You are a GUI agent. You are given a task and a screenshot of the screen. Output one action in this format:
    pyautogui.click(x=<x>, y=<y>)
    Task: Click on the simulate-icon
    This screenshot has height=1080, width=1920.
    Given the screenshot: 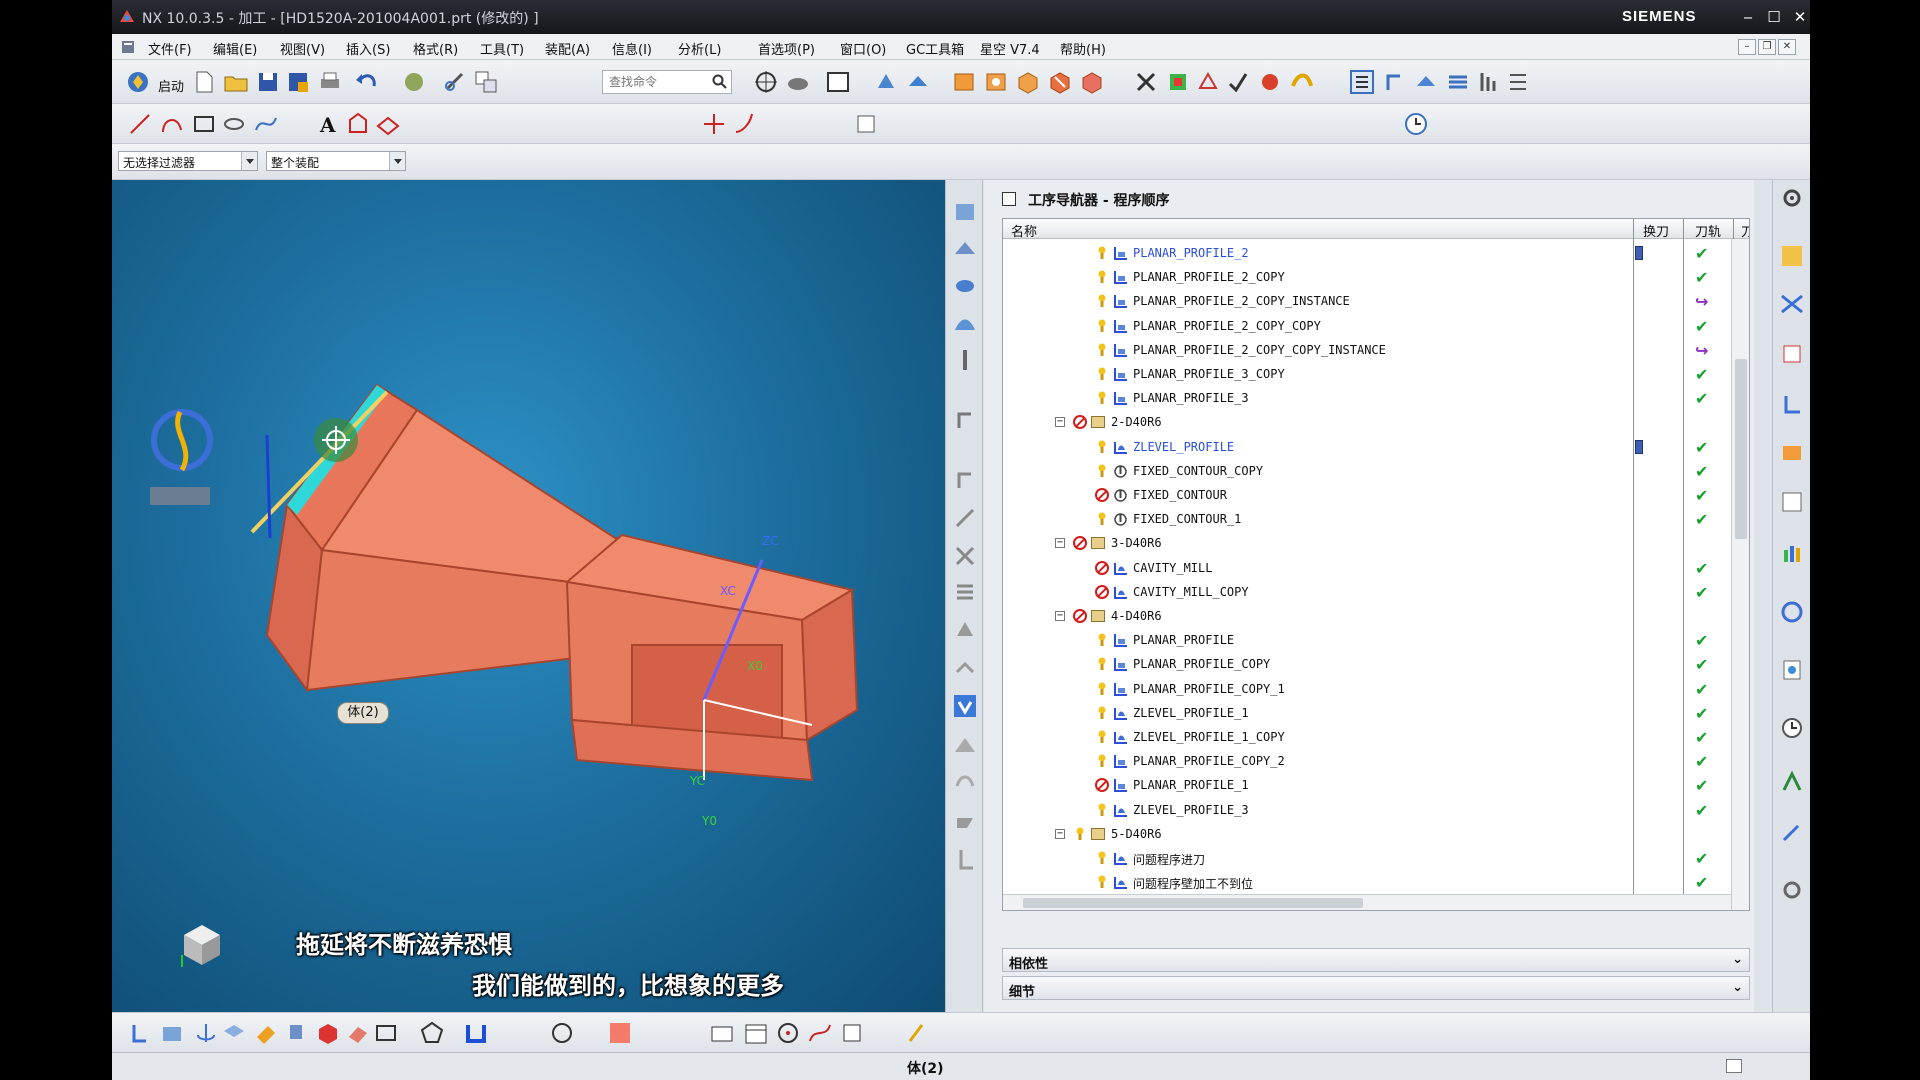 What is the action you would take?
    pyautogui.click(x=1270, y=82)
    